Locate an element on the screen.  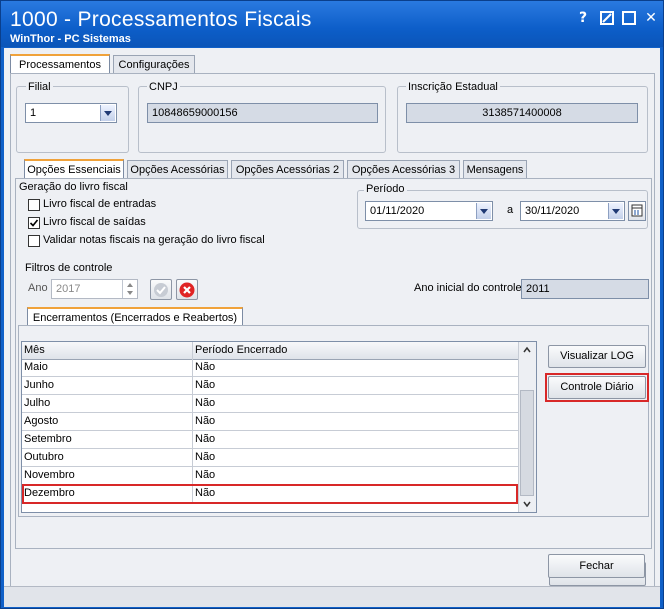
tab-opcoes-acessorias-3: Opções Acessórias 3 is located at coordinates (403, 169).